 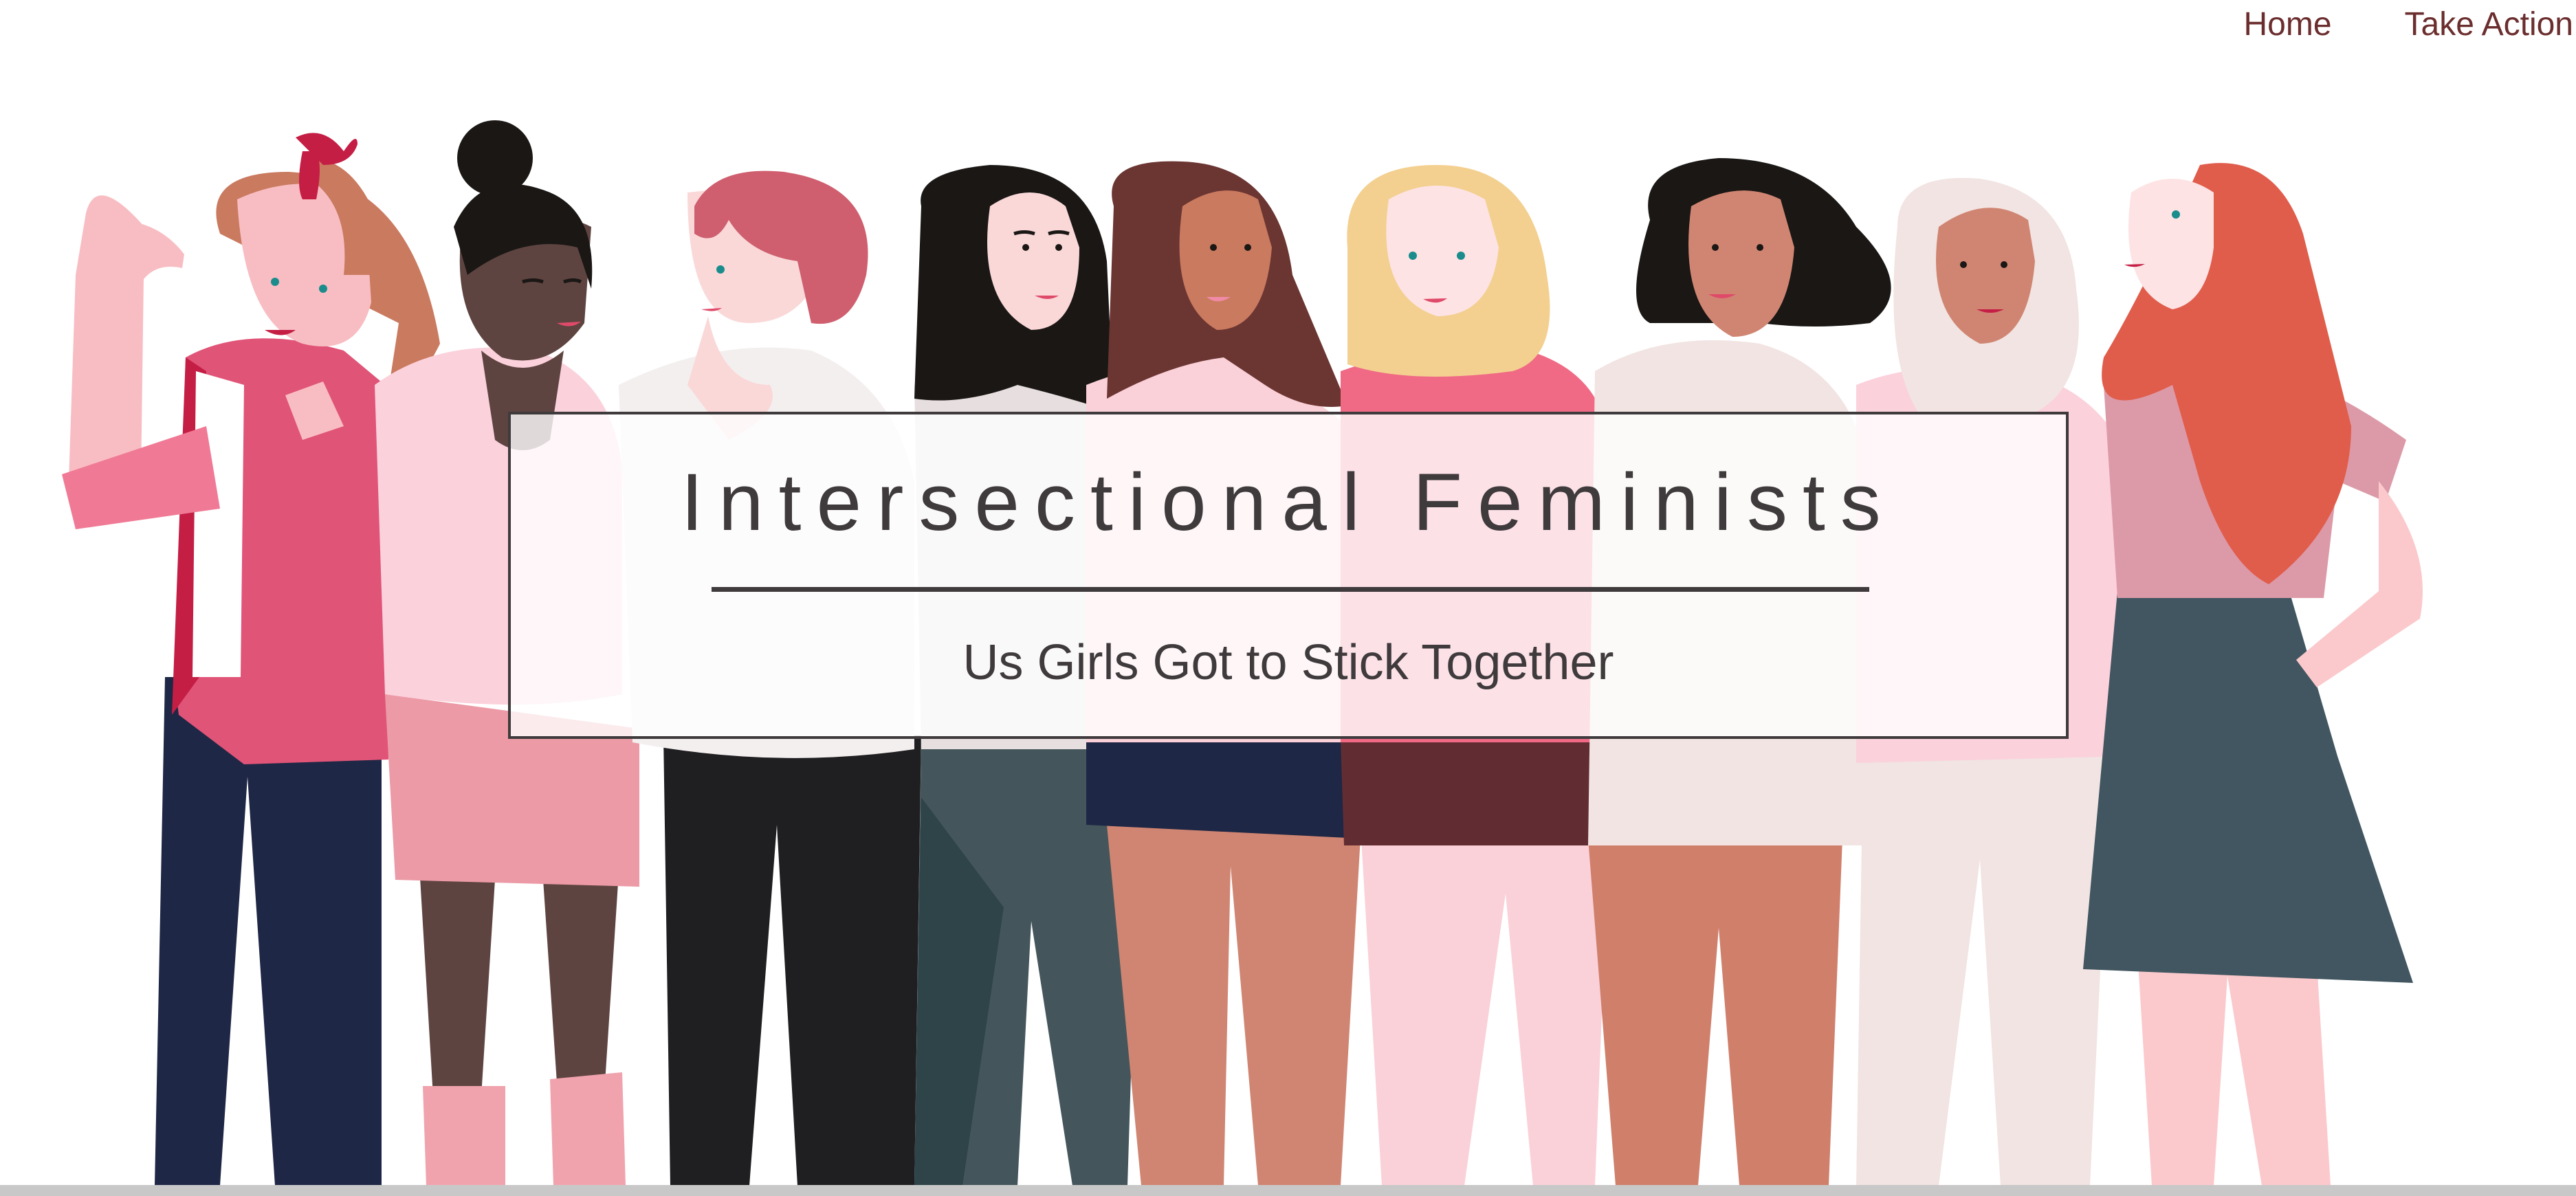 What do you see at coordinates (1288, 662) in the screenshot?
I see `hero-tagline: Us Girls Got to Stick Together` at bounding box center [1288, 662].